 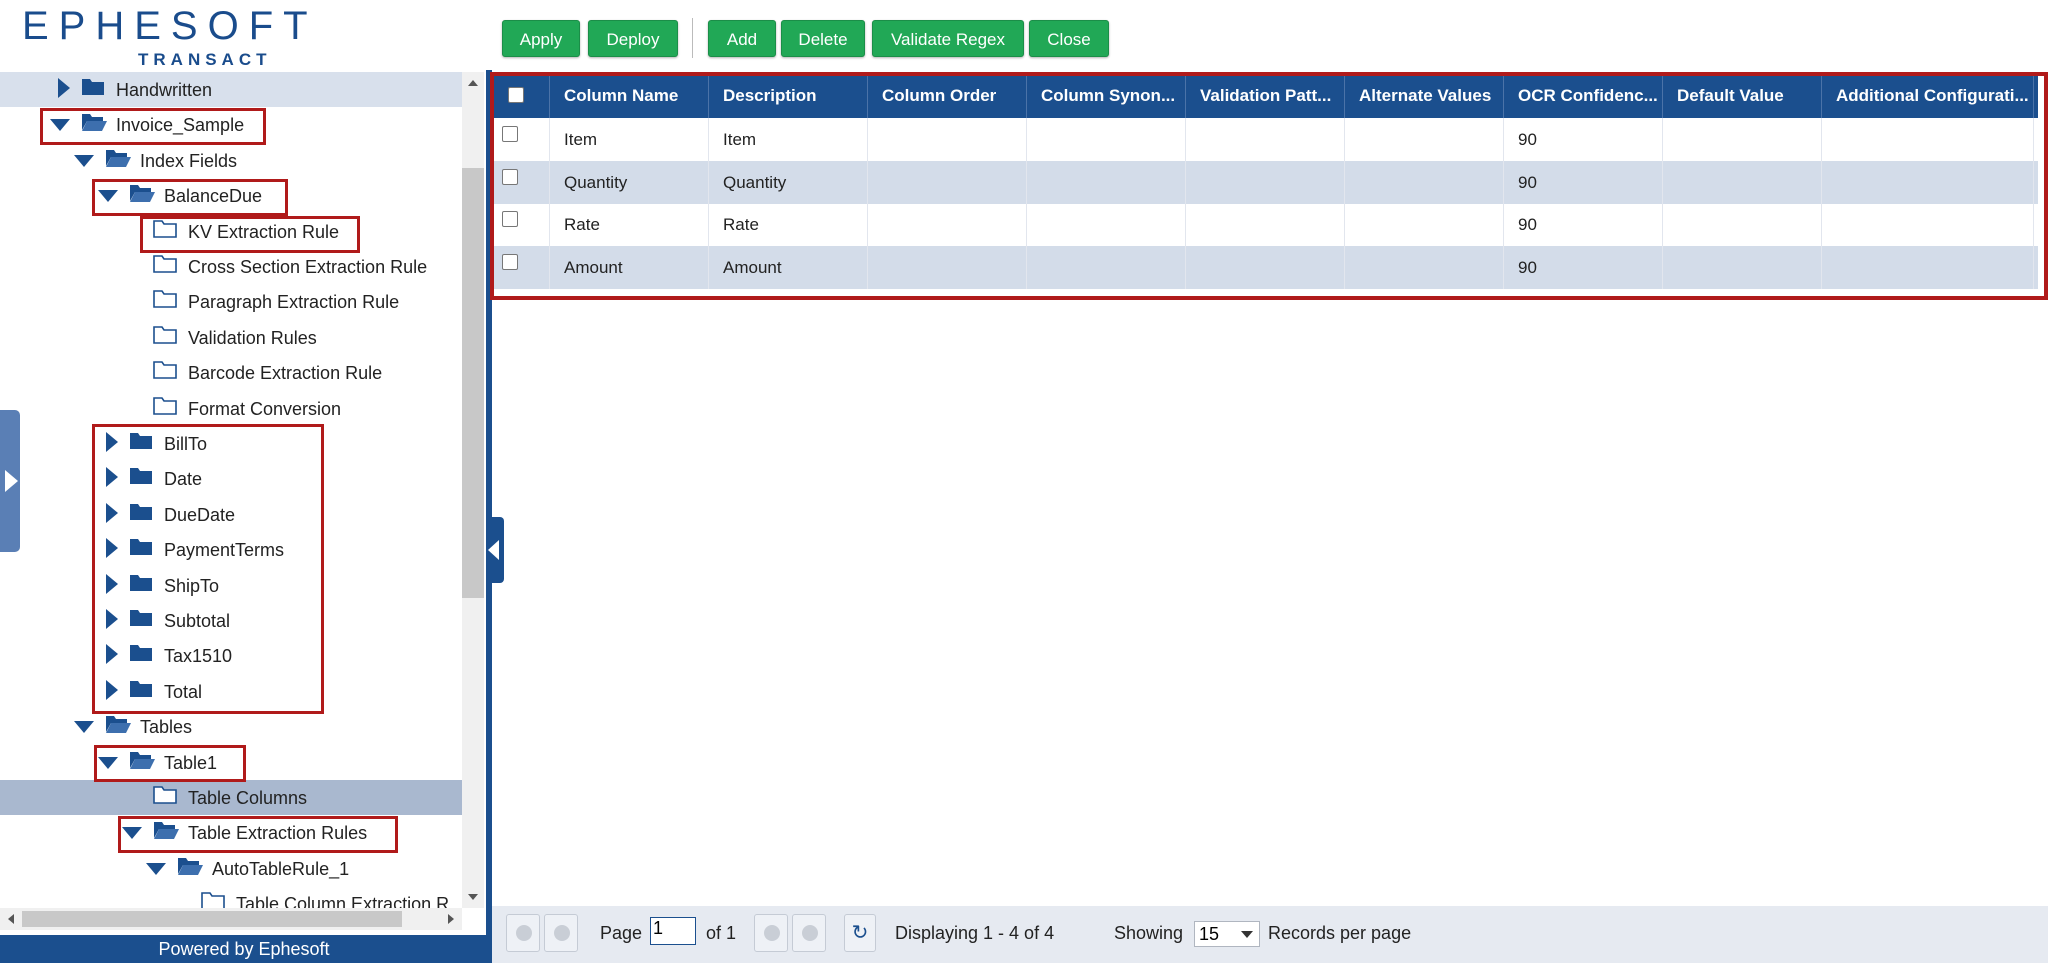 I want to click on last-page-icon, so click(x=810, y=933).